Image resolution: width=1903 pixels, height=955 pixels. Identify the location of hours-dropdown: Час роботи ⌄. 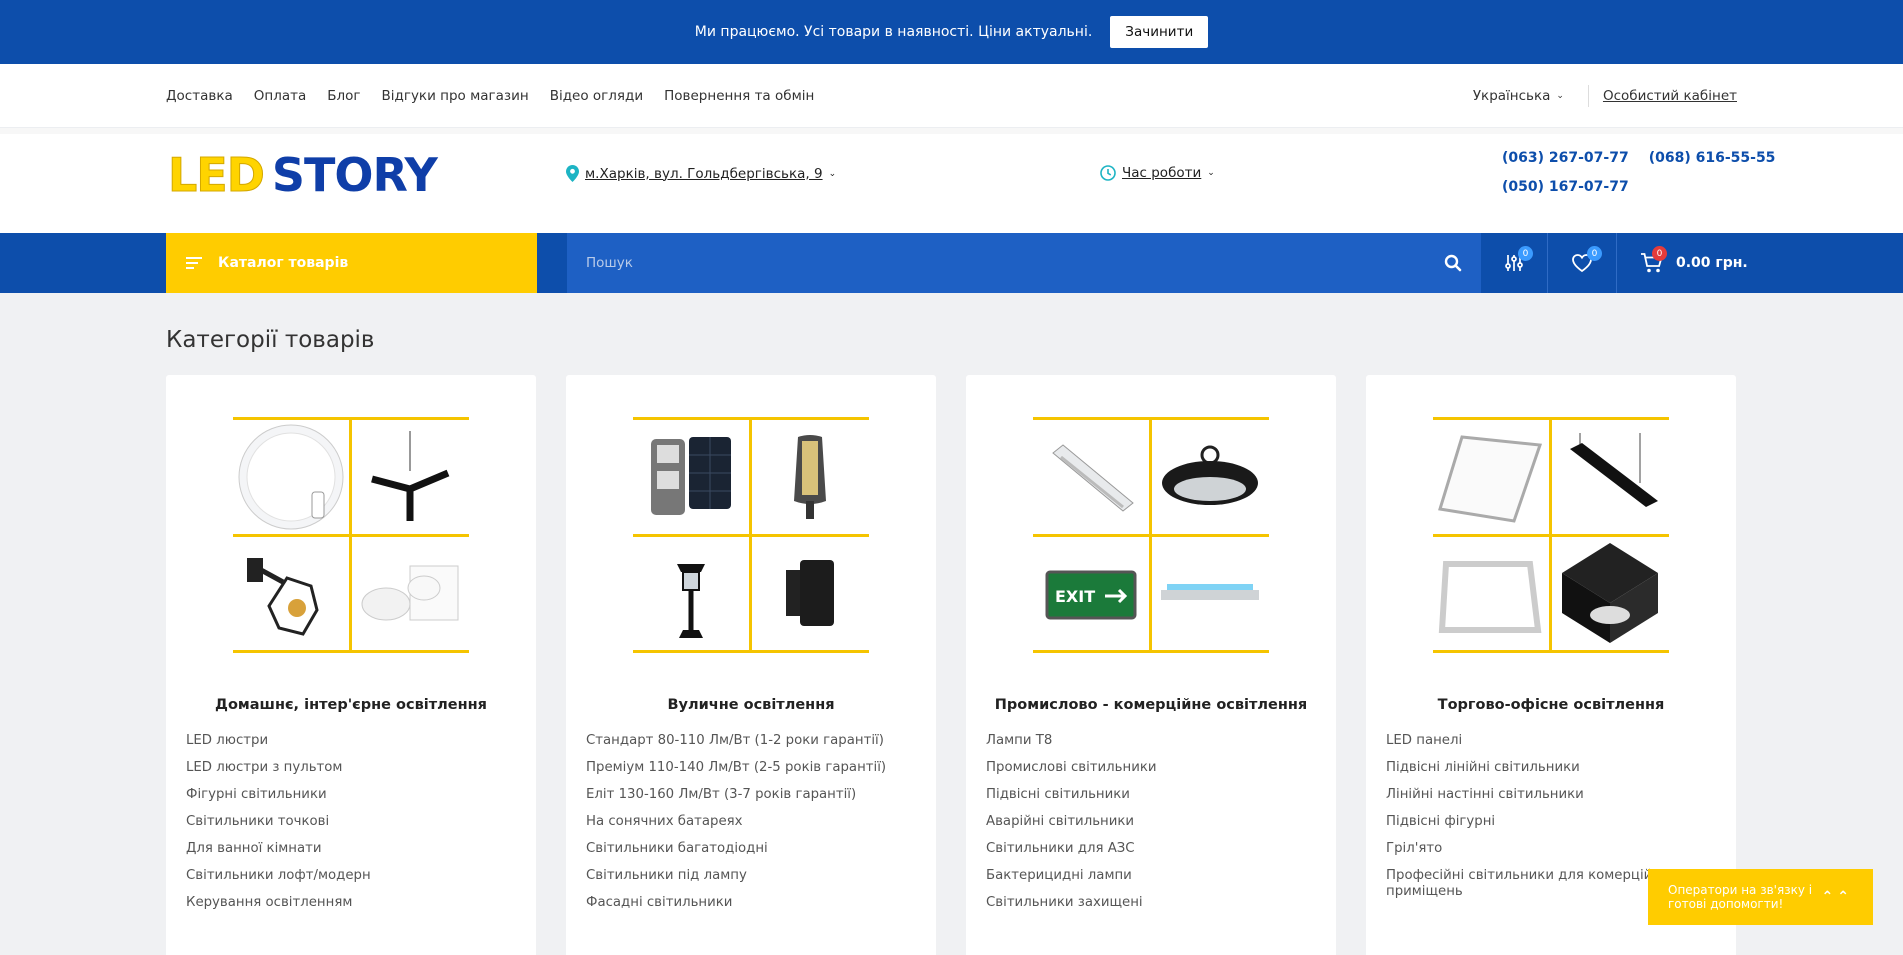
(1157, 173).